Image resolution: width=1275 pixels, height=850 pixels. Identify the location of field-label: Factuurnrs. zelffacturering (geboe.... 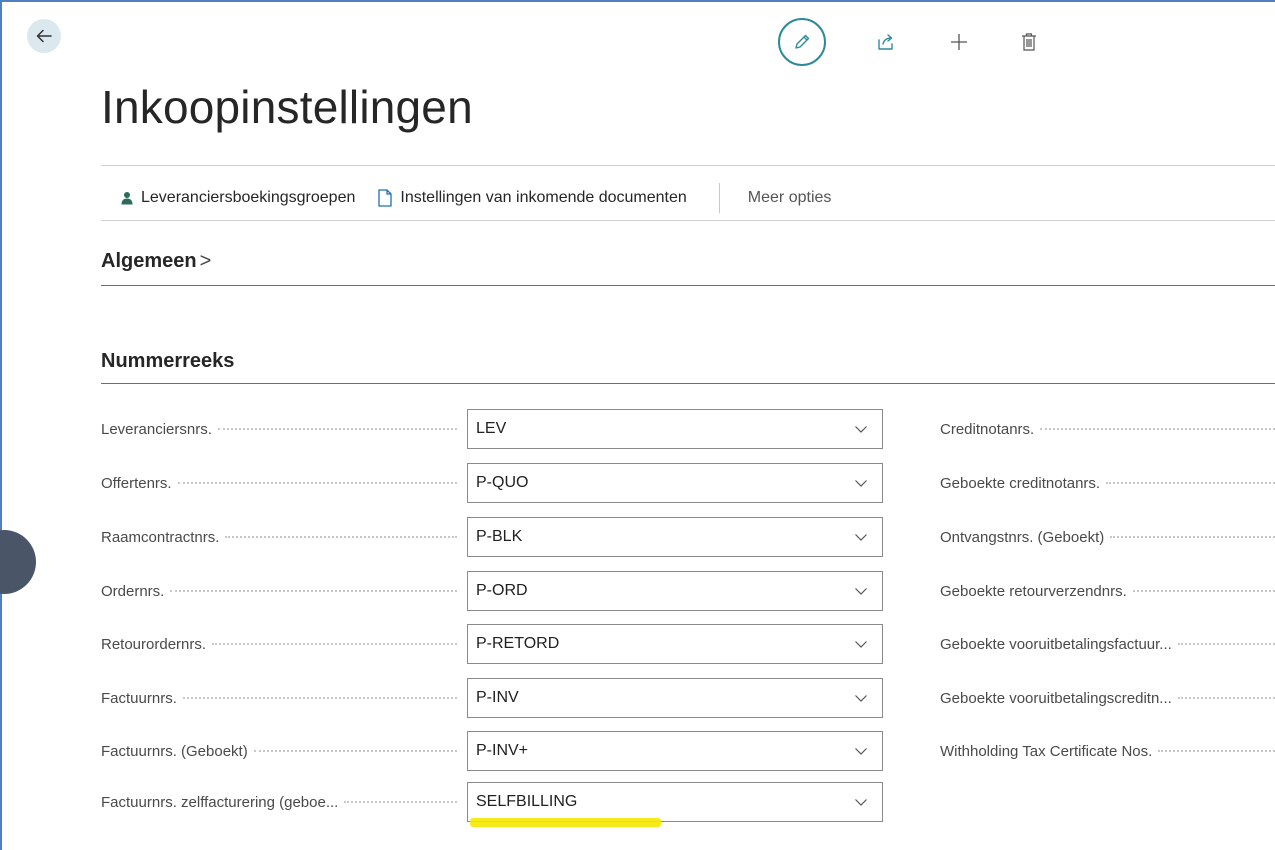
(220, 802).